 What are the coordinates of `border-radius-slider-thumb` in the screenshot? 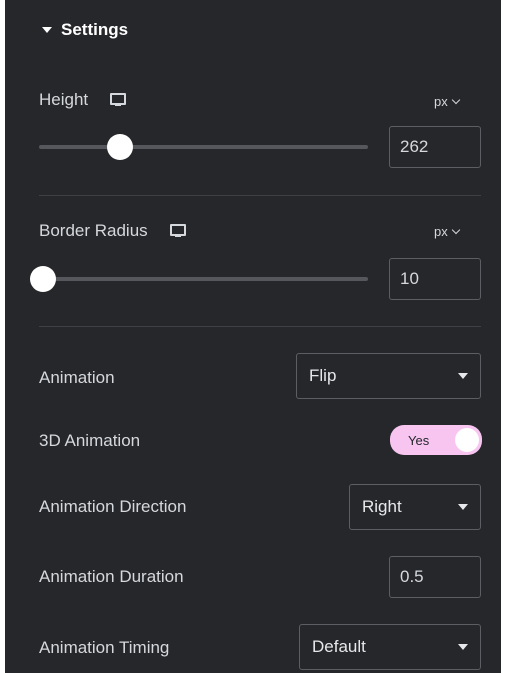 It's located at (43, 279).